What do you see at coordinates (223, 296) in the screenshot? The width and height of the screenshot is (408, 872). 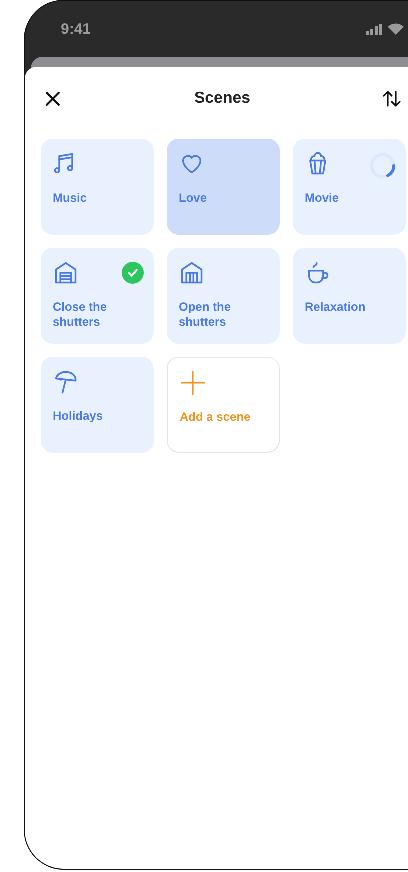 I see `scene-card: Open the shutters` at bounding box center [223, 296].